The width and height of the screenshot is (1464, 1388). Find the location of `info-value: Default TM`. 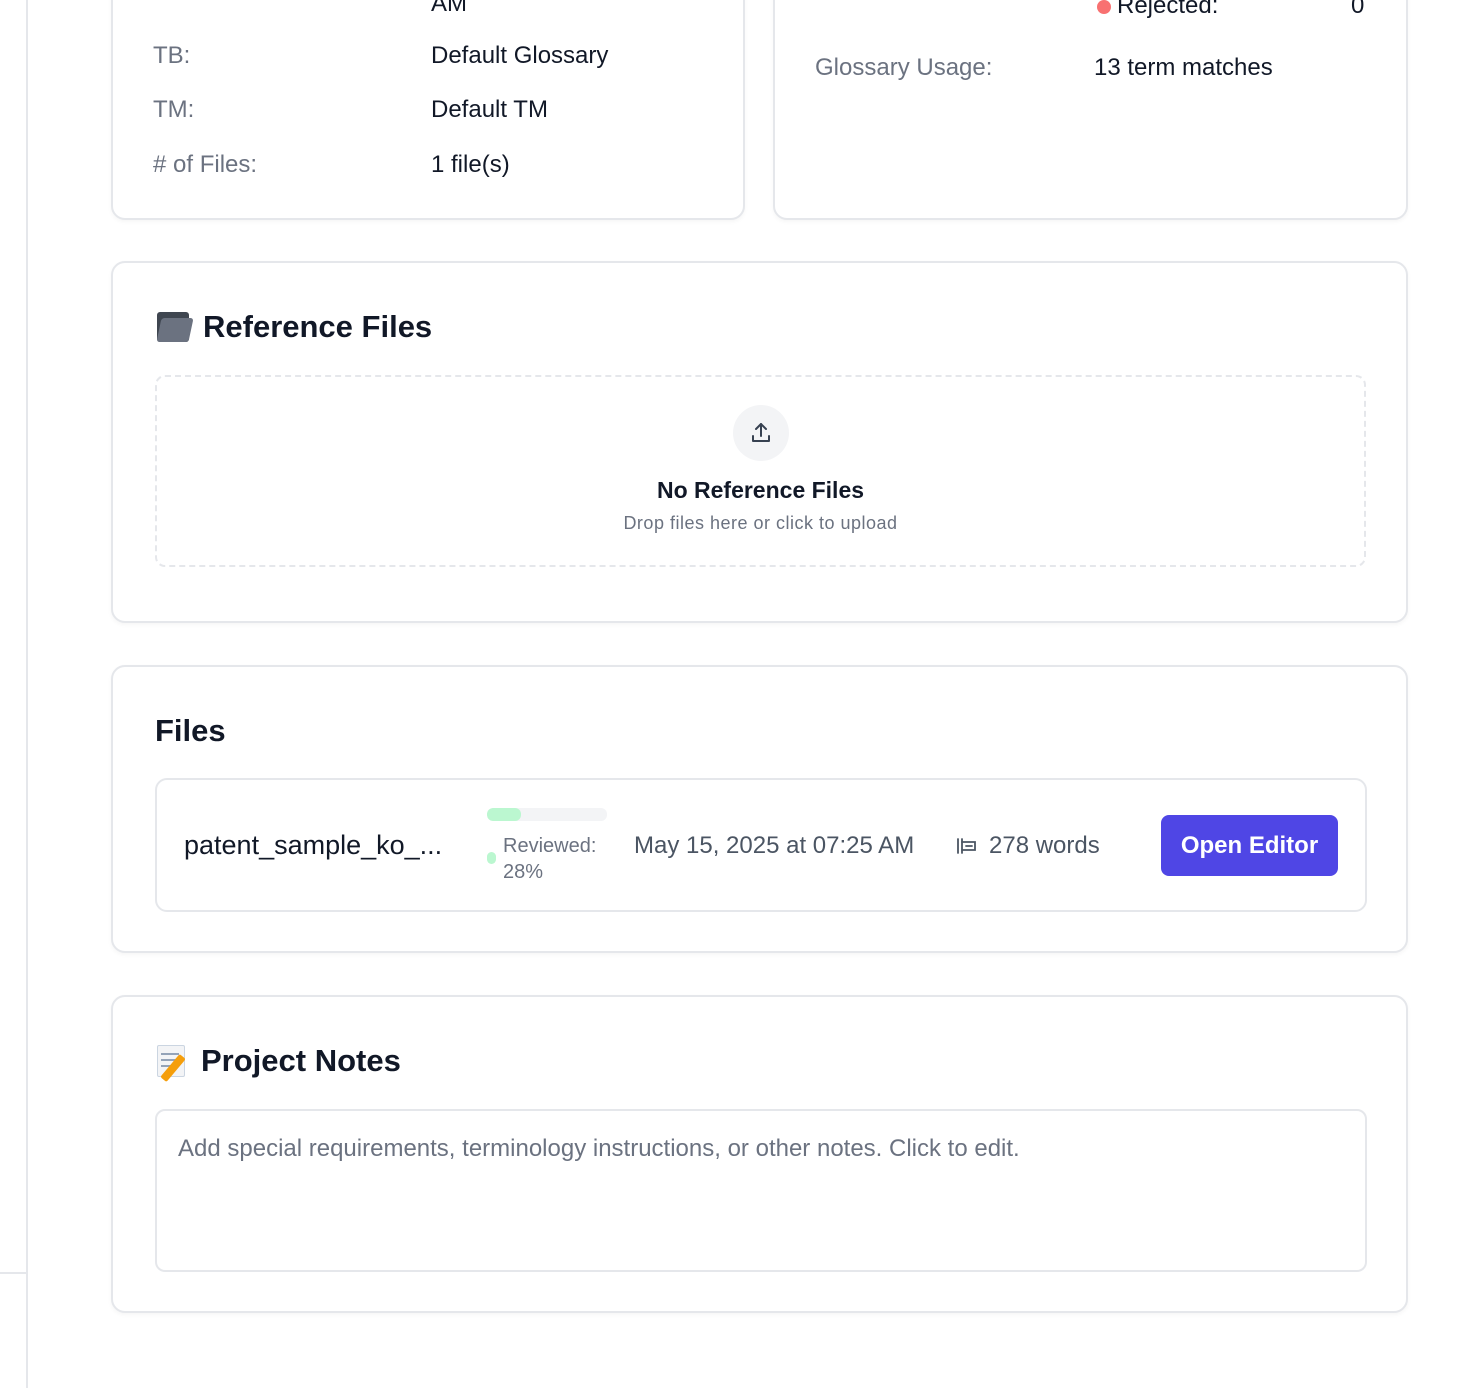

info-value: Default TM is located at coordinates (489, 109).